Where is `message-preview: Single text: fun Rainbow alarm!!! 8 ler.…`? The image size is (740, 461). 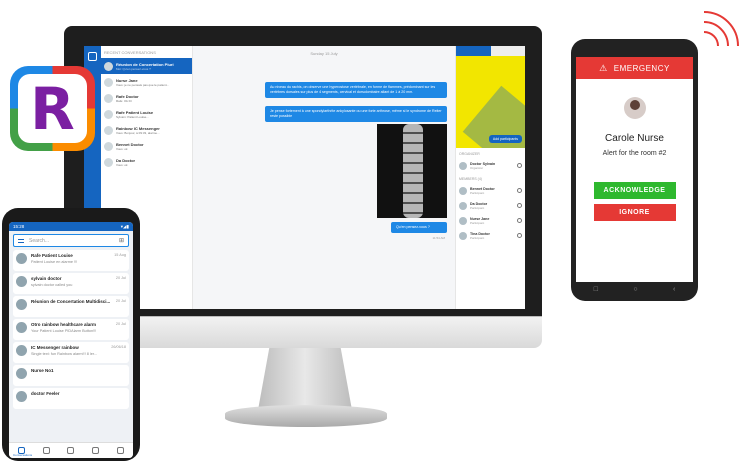 message-preview: Single text: fun Rainbow alarm!!! 8 ler.… is located at coordinates (64, 354).